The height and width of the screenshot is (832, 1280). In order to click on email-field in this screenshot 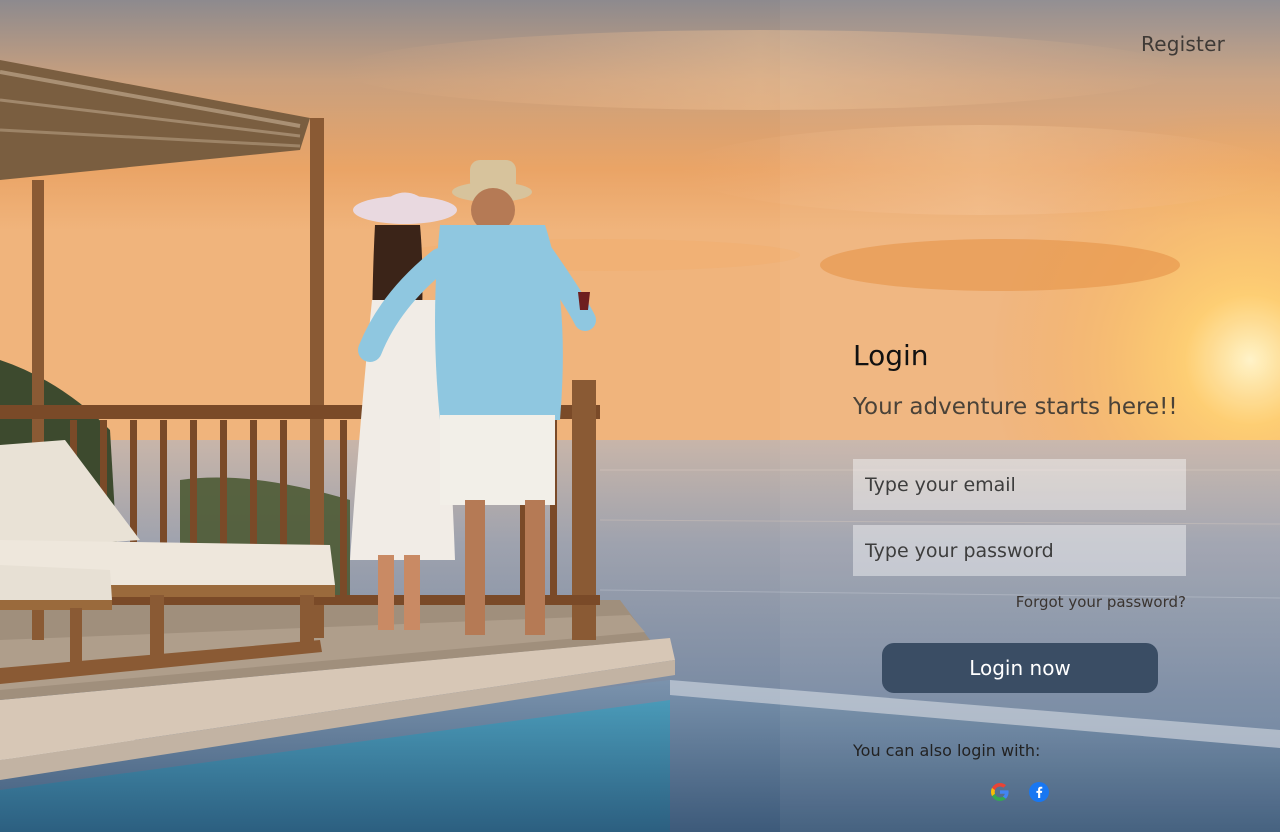, I will do `click(1019, 484)`.